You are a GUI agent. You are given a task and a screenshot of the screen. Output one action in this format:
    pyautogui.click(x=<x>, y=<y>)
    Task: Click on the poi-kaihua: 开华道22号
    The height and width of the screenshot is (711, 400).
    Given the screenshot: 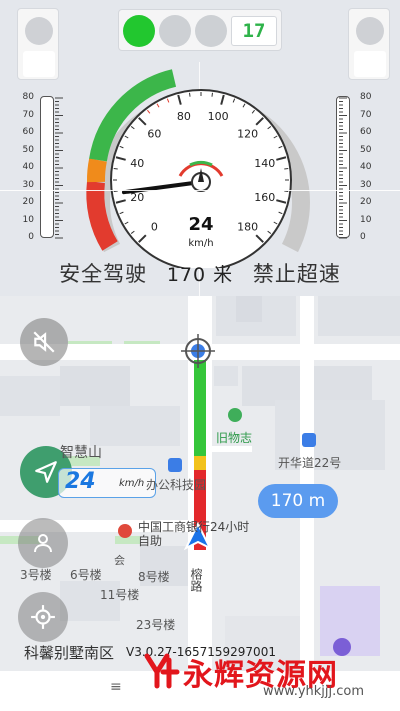 What is the action you would take?
    pyautogui.click(x=310, y=463)
    